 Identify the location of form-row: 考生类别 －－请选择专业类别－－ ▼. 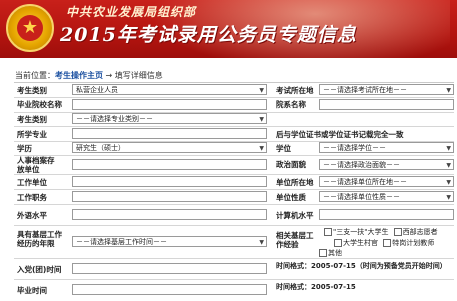
(234, 119).